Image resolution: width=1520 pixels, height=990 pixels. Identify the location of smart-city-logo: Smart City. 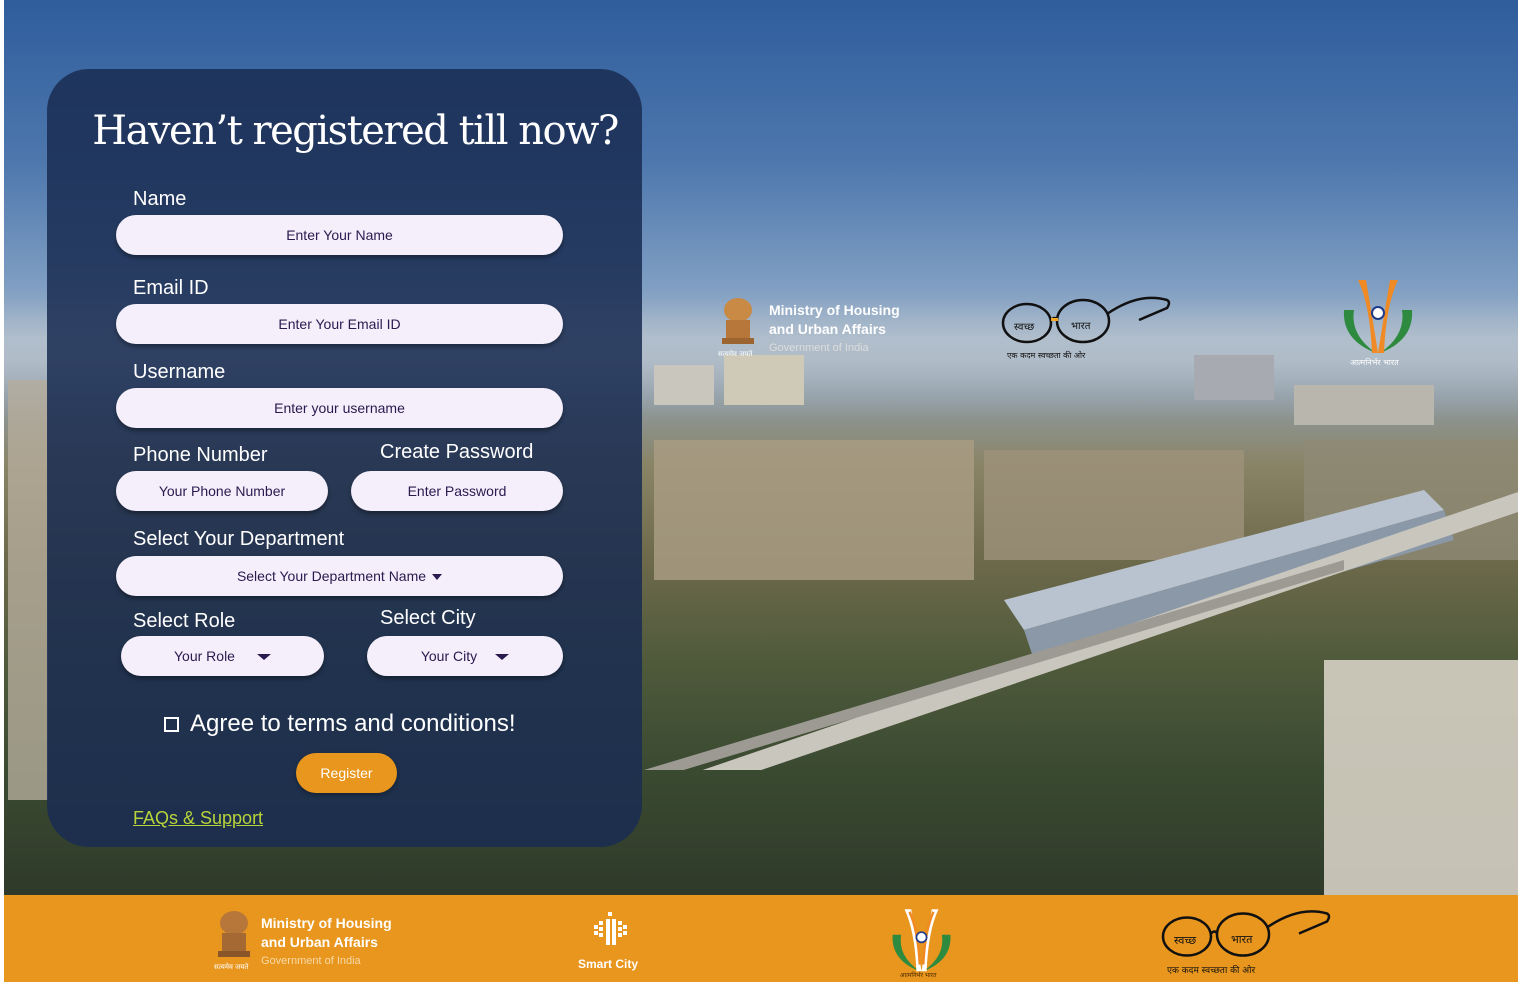
(610, 942).